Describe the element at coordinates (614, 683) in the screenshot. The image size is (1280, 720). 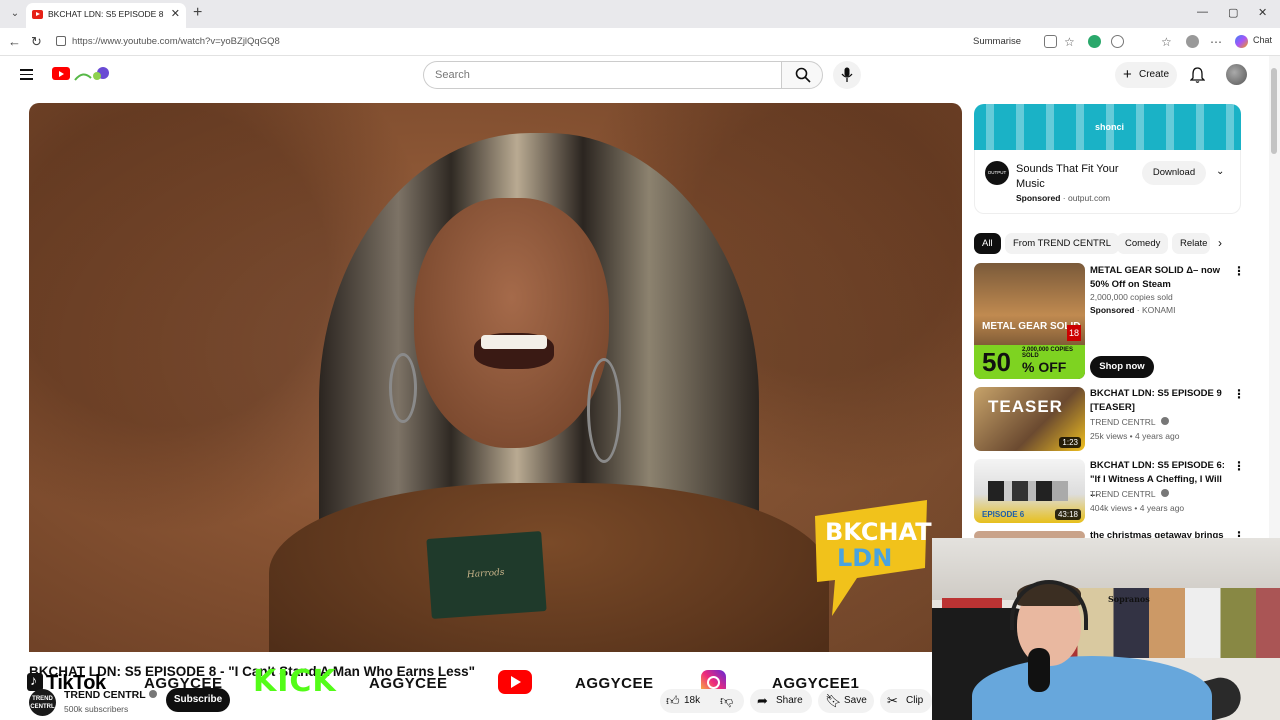
I see `youtube-handle: AGGYCEE` at that location.